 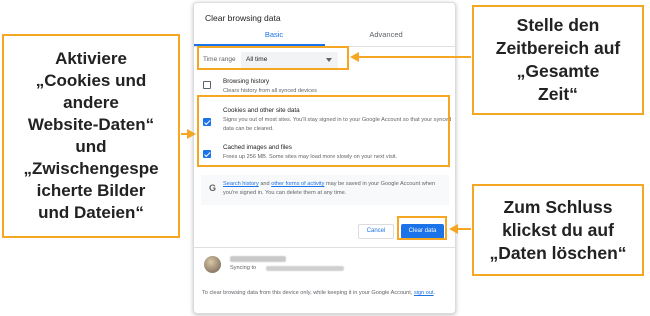 What do you see at coordinates (305, 268) in the screenshot?
I see `account-email-blurred` at bounding box center [305, 268].